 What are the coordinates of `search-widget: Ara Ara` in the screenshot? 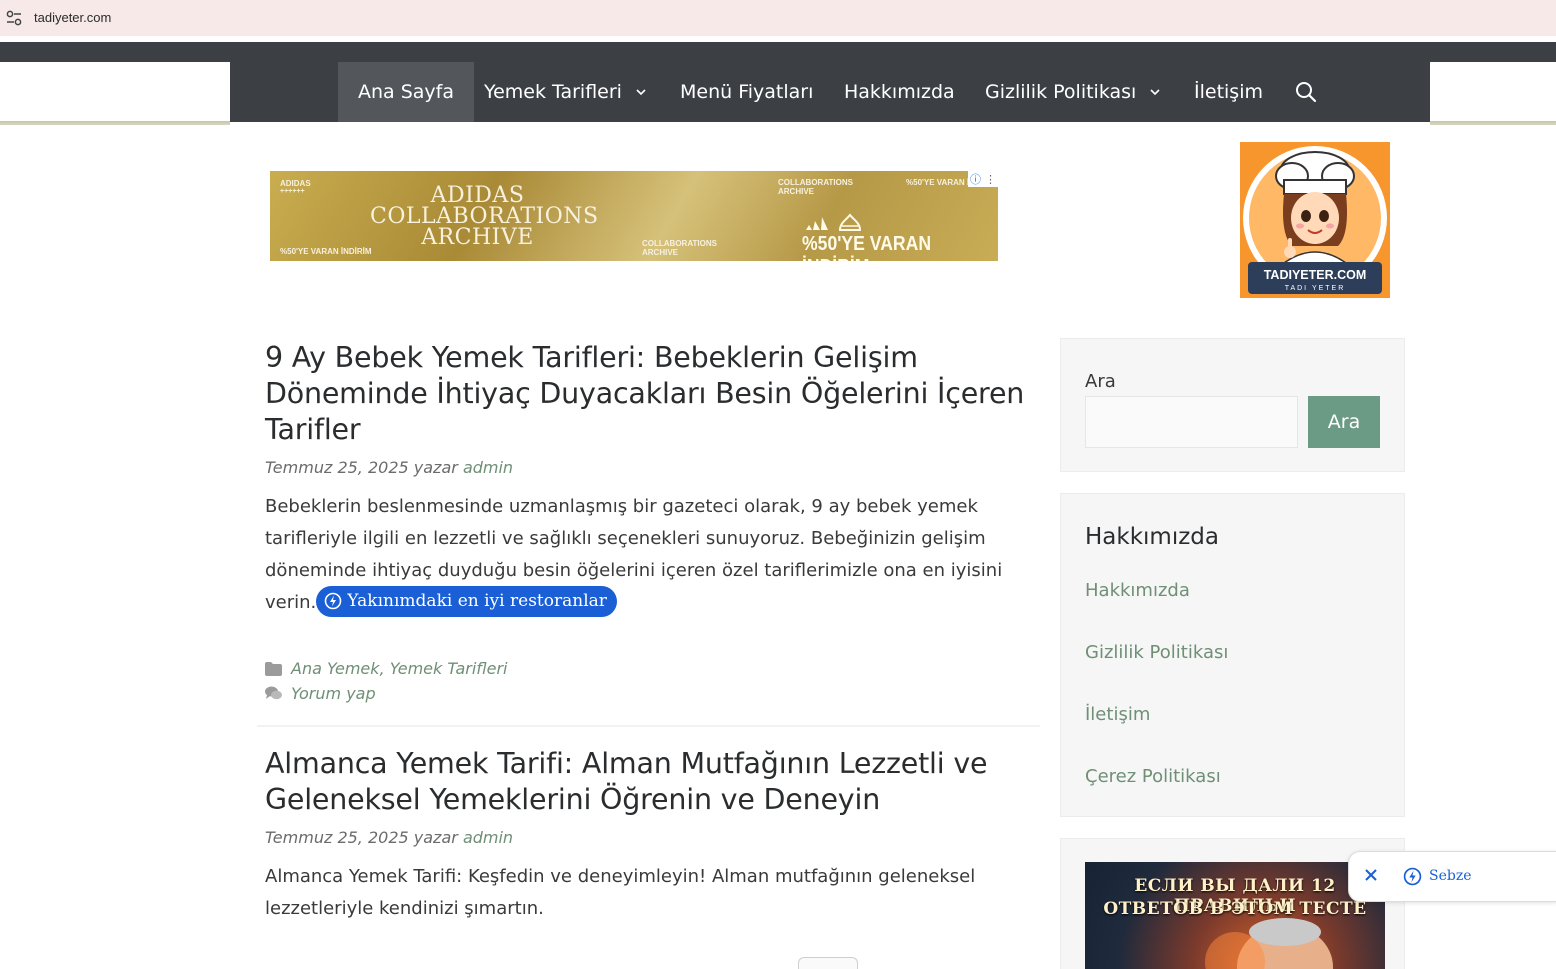 It's located at (1232, 405).